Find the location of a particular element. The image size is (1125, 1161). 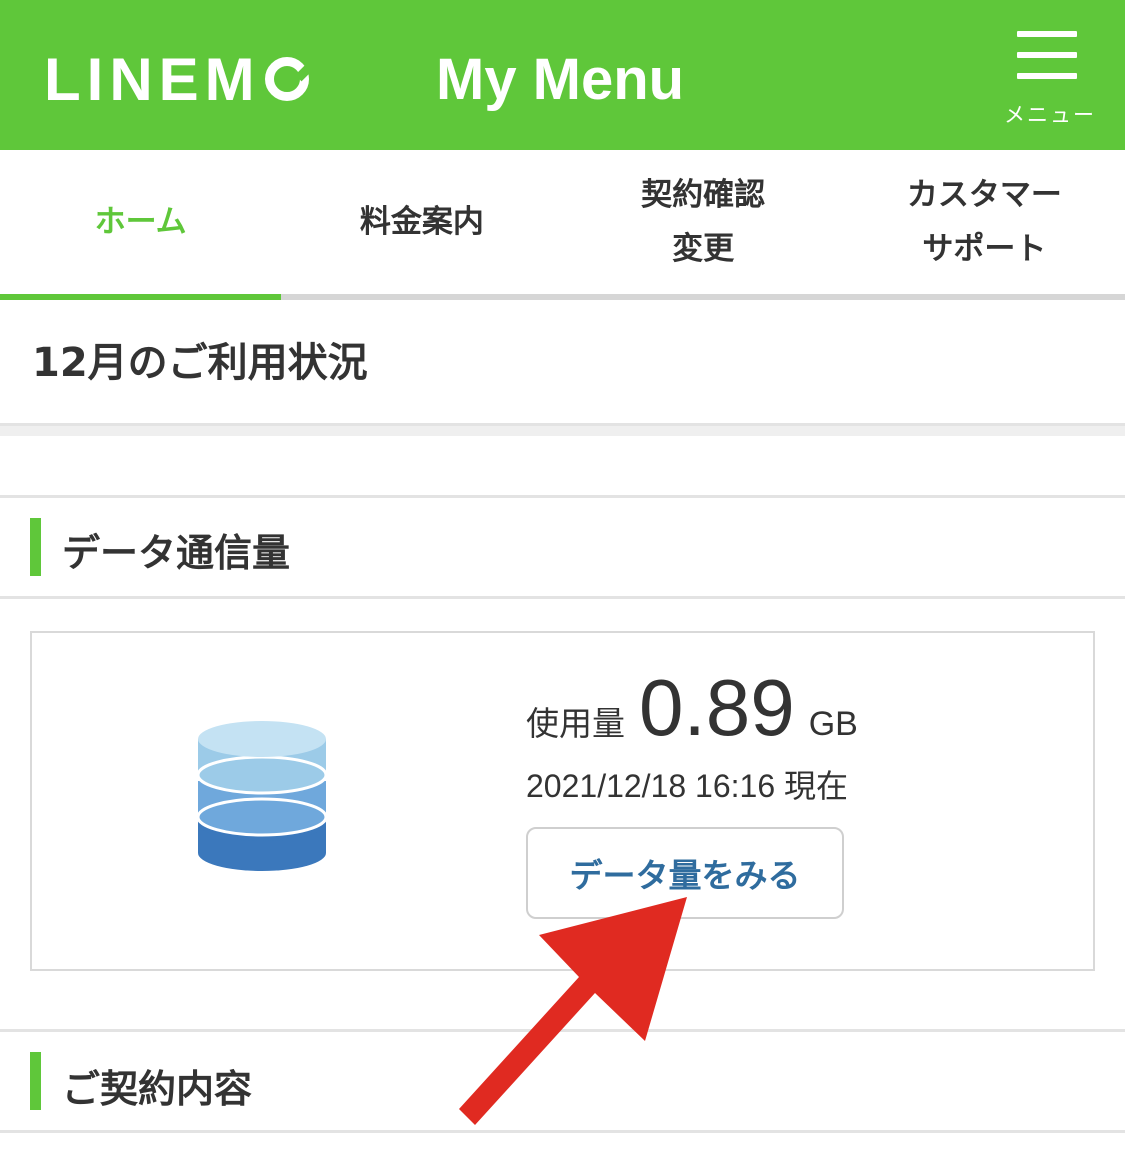

timestamp-value: 2021/12/18 16:16 is located at coordinates (651, 786).